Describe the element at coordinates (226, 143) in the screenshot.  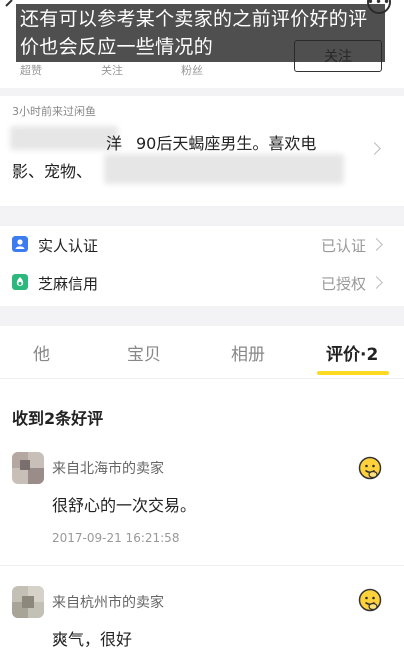
I see `bio-text-line1: 90后天蝎座男生。喜欢电` at that location.